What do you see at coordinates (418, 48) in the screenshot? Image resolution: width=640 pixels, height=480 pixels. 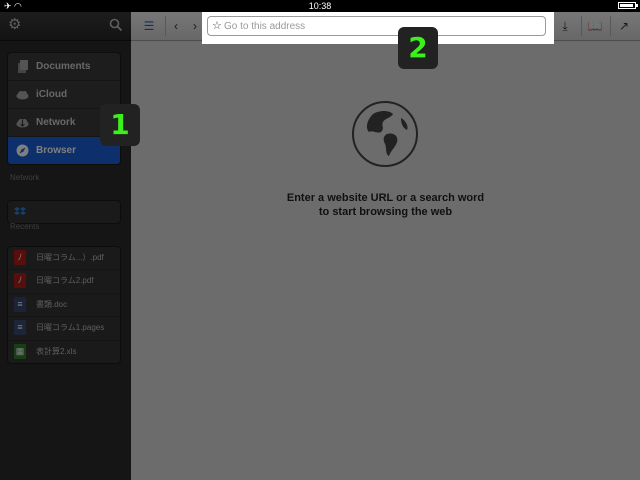 I see `callout-badge-2: 2` at bounding box center [418, 48].